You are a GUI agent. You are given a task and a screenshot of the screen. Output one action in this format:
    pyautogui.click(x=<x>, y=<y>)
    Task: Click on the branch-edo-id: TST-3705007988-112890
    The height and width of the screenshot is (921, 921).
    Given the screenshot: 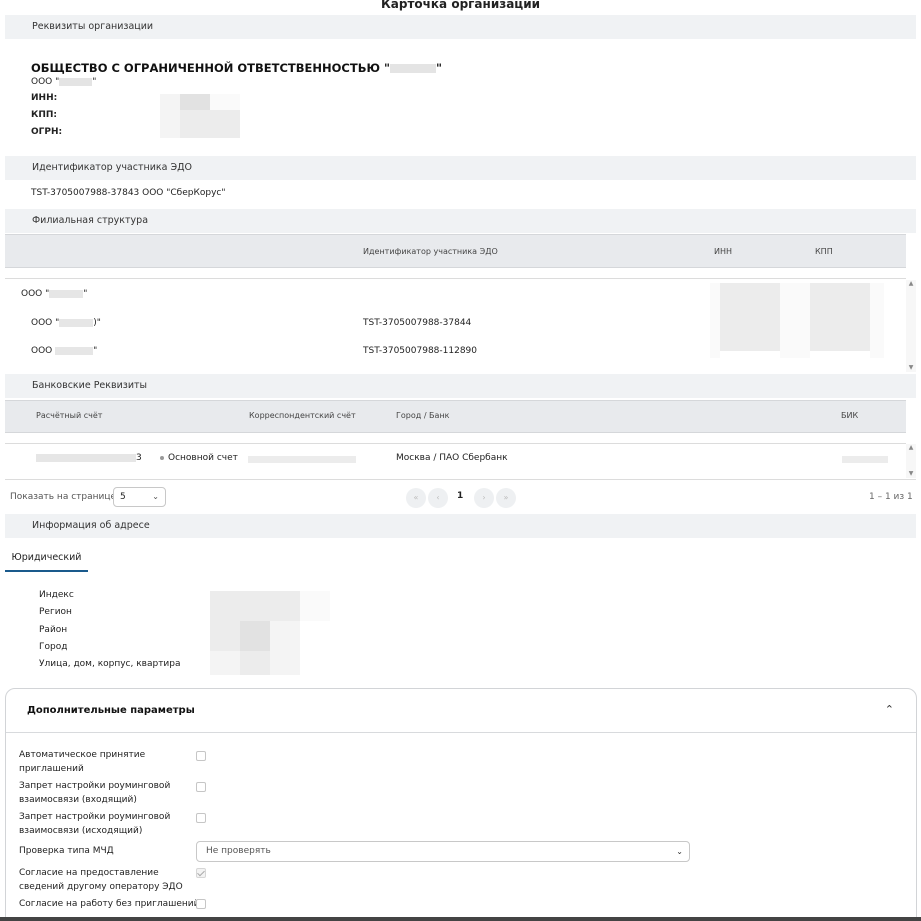 What is the action you would take?
    pyautogui.click(x=420, y=351)
    